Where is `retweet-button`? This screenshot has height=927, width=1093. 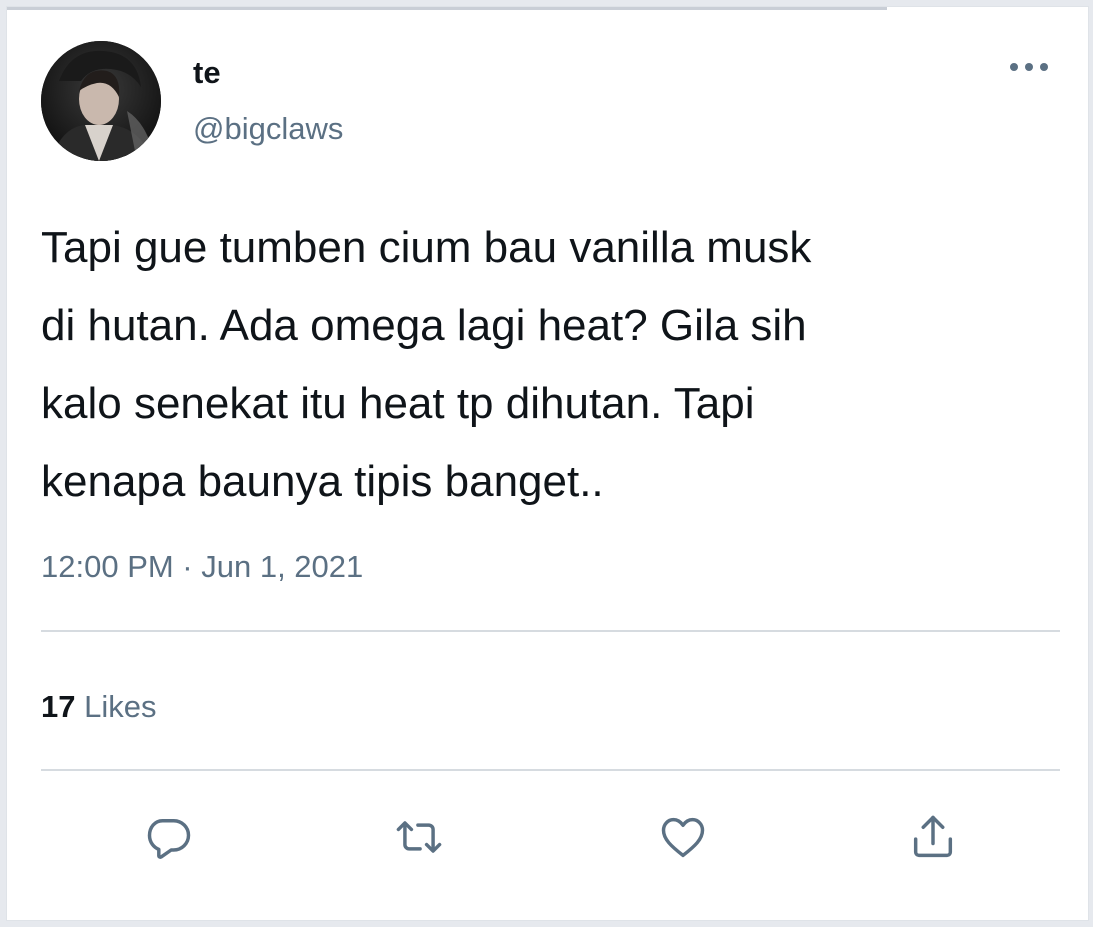 retweet-button is located at coordinates (419, 837).